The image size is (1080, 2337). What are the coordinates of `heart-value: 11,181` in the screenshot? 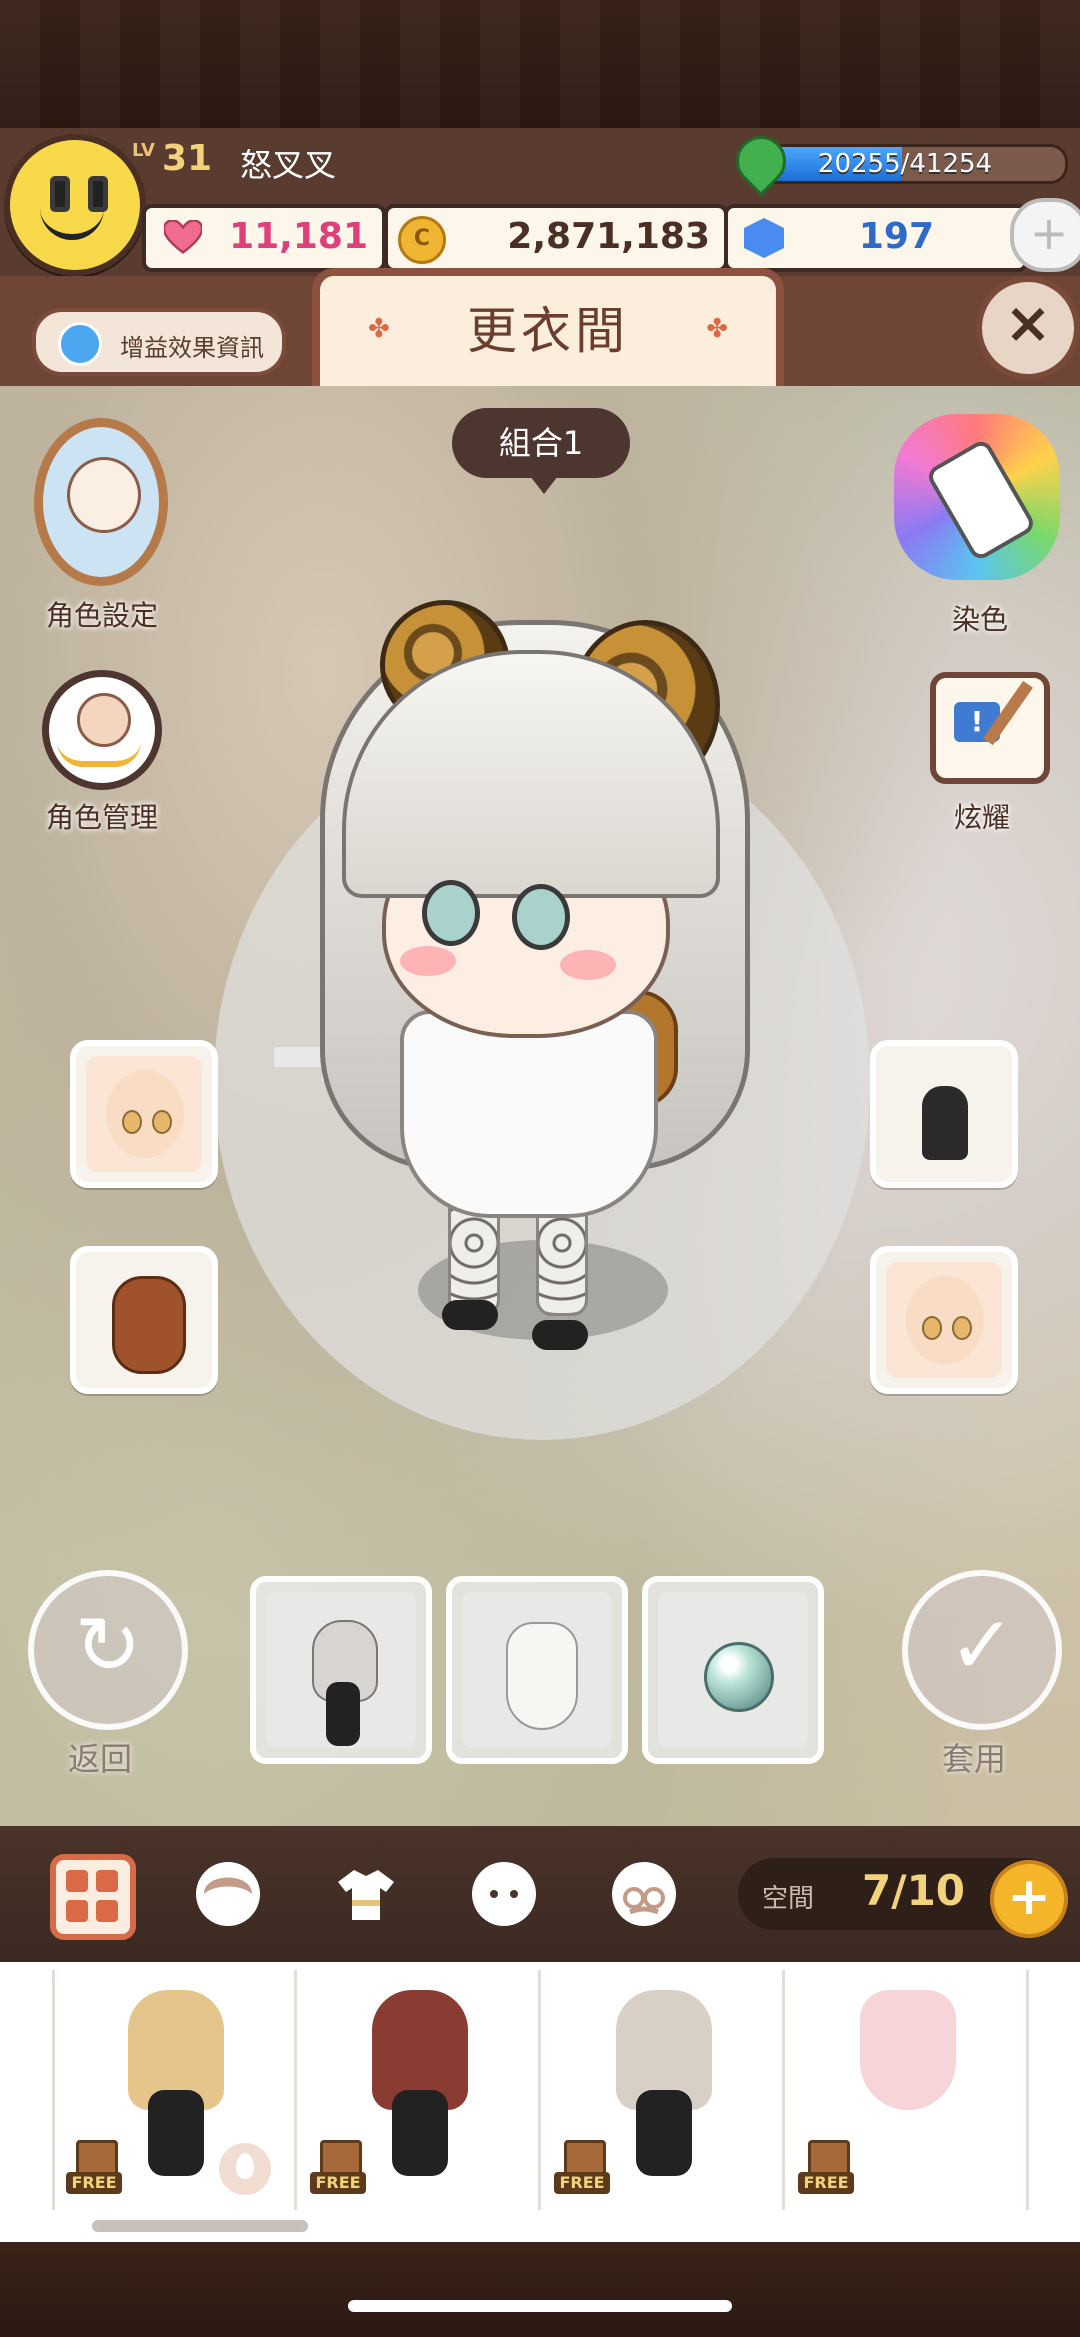 It's located at (298, 236).